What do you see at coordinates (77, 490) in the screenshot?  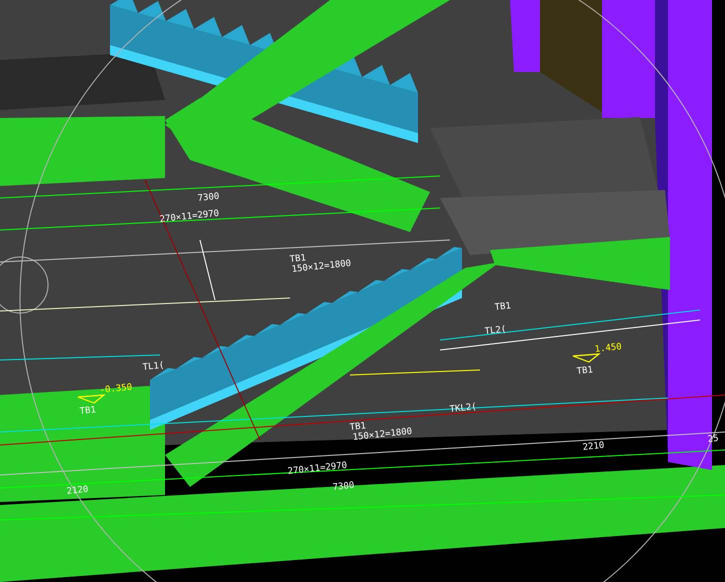 I see `dimension-label: 2120` at bounding box center [77, 490].